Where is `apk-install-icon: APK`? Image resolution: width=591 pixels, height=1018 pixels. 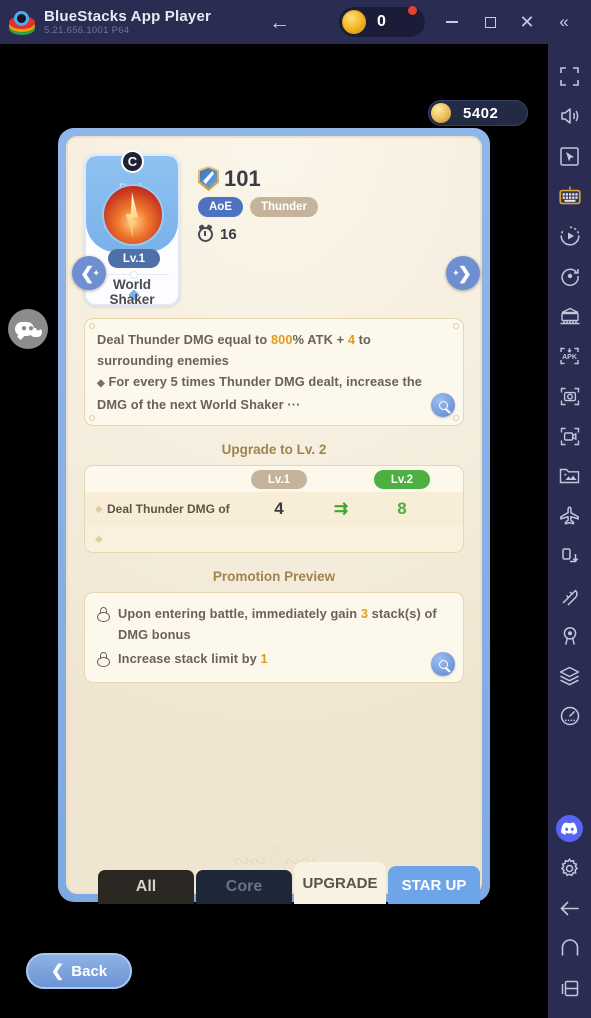 apk-install-icon: APK is located at coordinates (569, 356).